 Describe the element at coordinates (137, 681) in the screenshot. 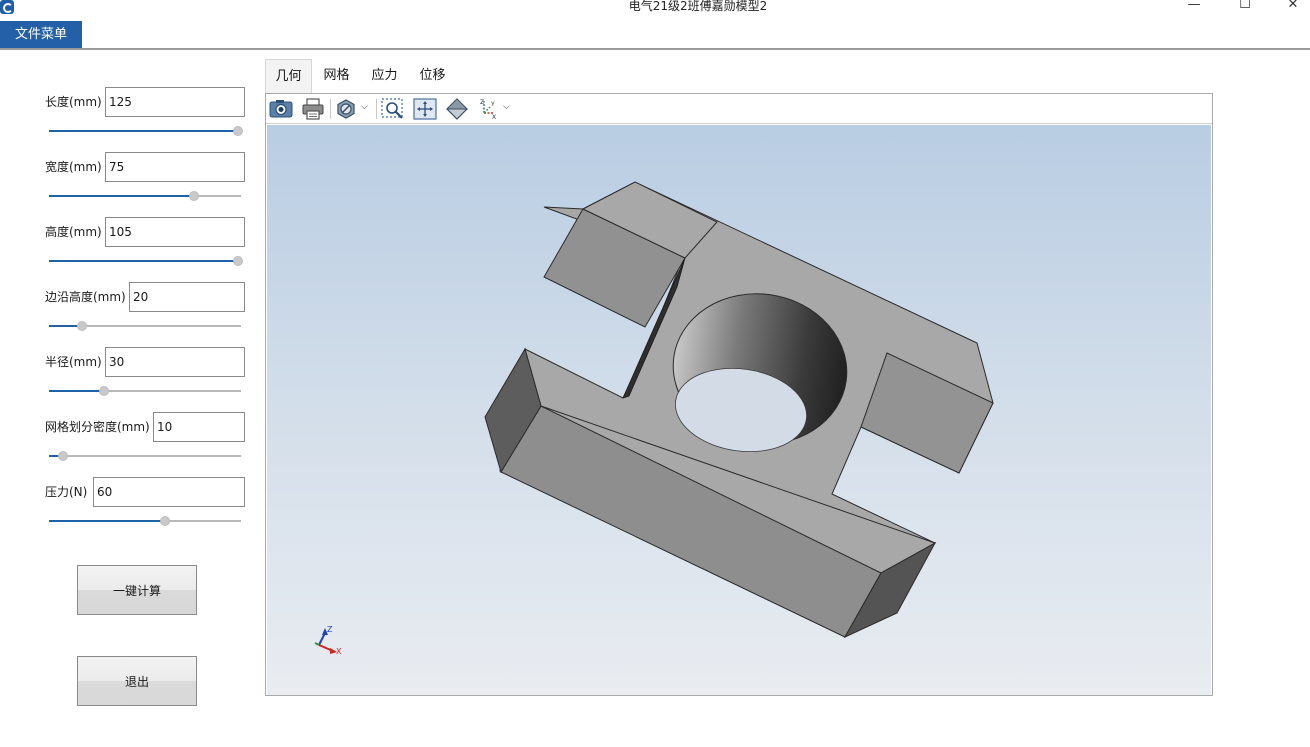

I see `exit-button: 退出` at that location.